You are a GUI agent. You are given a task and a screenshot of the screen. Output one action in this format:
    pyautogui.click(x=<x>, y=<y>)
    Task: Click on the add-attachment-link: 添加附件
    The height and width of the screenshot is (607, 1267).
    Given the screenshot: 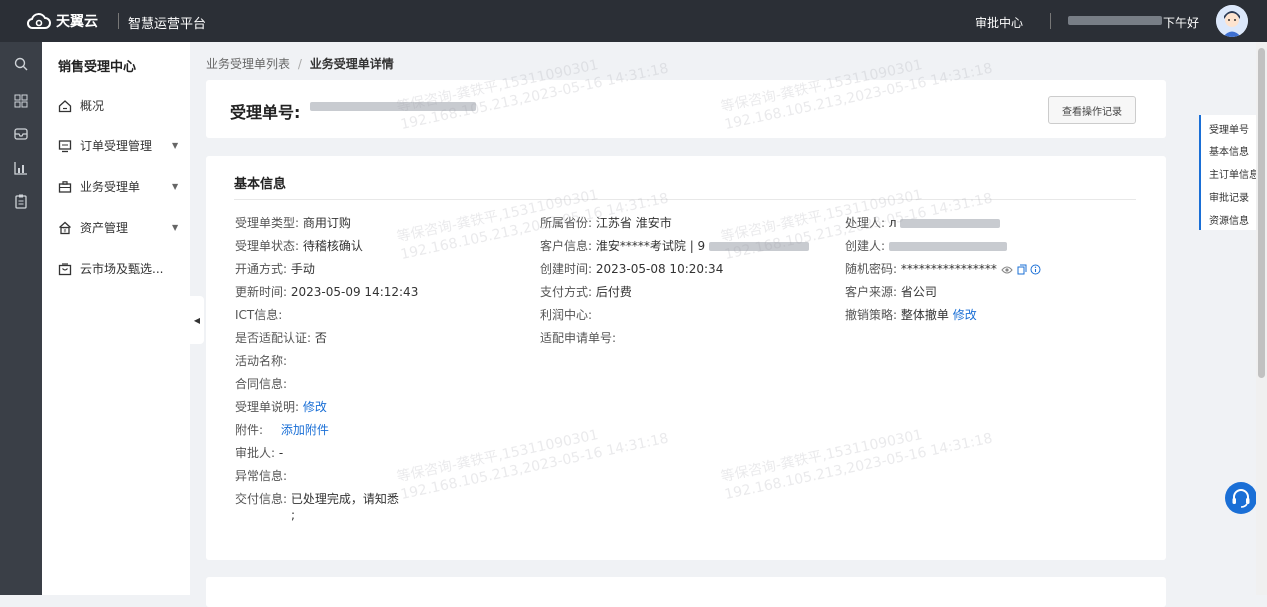 What is the action you would take?
    pyautogui.click(x=305, y=430)
    